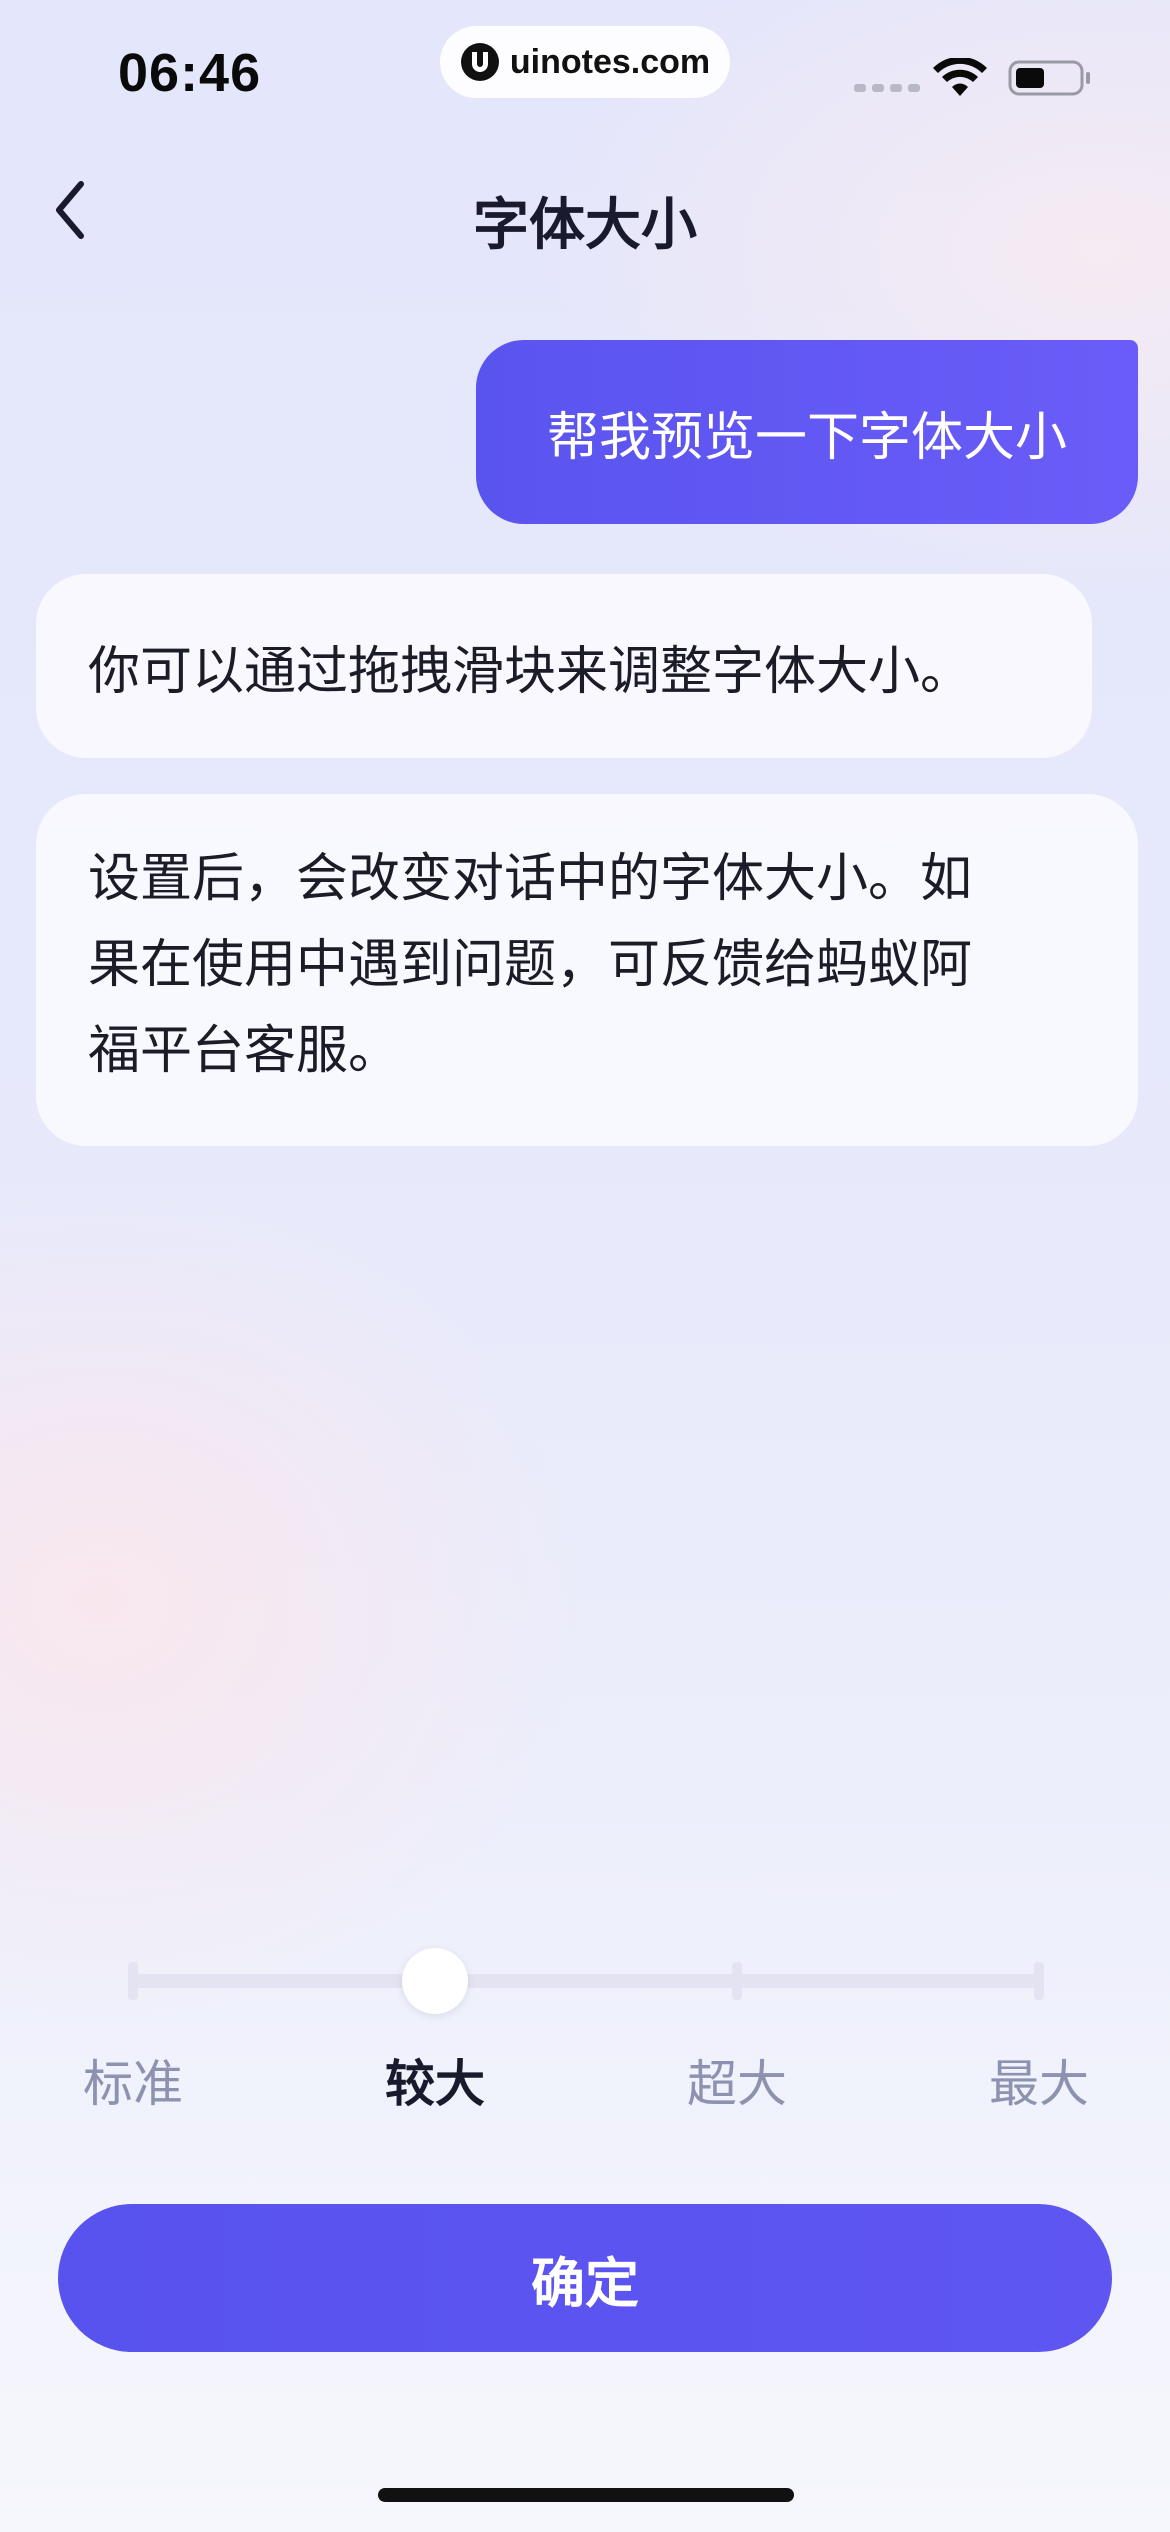 The height and width of the screenshot is (2532, 1170). What do you see at coordinates (244, 1051) in the screenshot?
I see `bot-message-line: 福平台客服。` at bounding box center [244, 1051].